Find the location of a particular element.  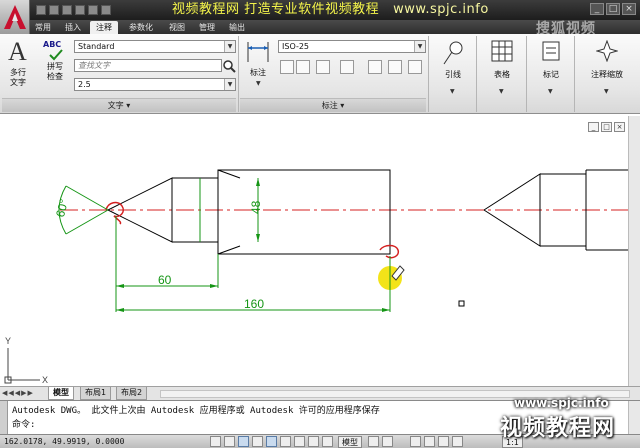

vertical-scrollbar is located at coordinates (634, 251).